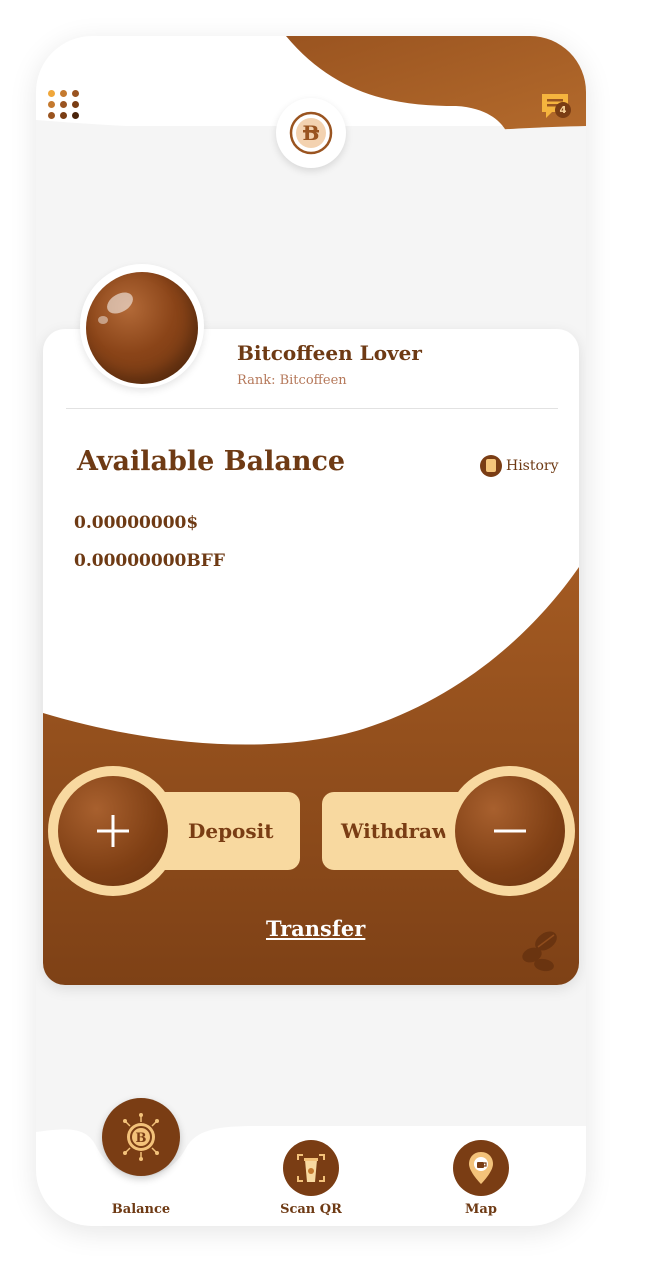 The width and height of the screenshot is (646, 1286). Describe the element at coordinates (539, 951) in the screenshot. I see `coffee-beans-icon` at that location.